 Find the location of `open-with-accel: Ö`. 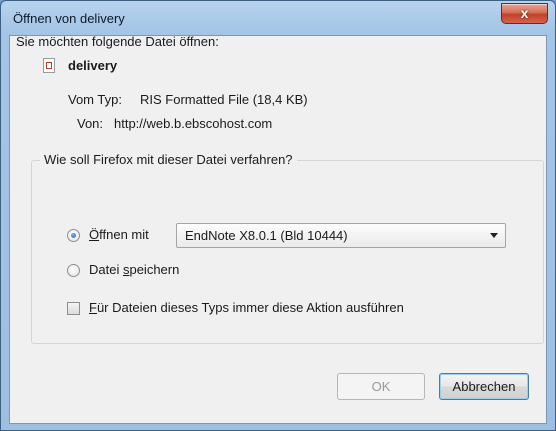

open-with-accel: Ö is located at coordinates (94, 234).